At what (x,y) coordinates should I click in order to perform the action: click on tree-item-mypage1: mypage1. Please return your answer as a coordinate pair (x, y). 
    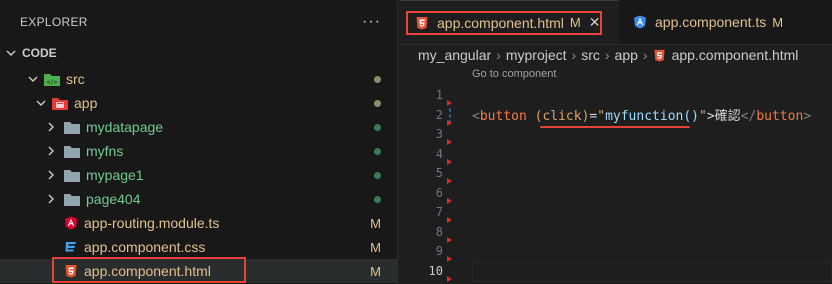
    Looking at the image, I should click on (198, 175).